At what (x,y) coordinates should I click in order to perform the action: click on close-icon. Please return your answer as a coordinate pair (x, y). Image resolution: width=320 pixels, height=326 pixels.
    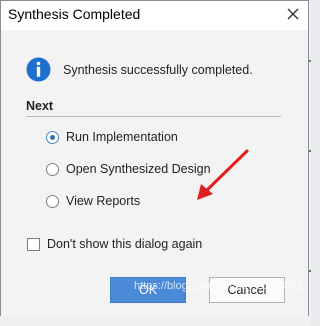
    Looking at the image, I should click on (293, 14).